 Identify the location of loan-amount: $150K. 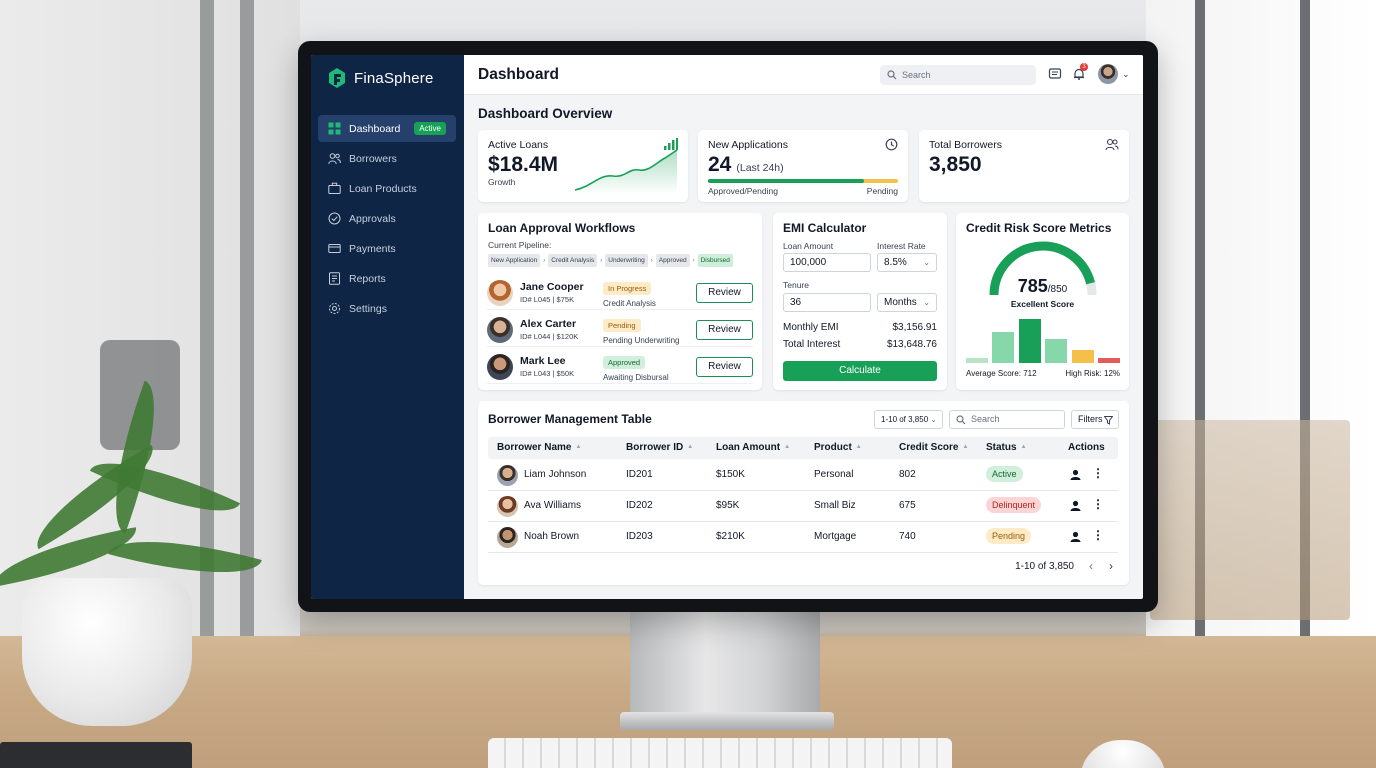
(730, 474).